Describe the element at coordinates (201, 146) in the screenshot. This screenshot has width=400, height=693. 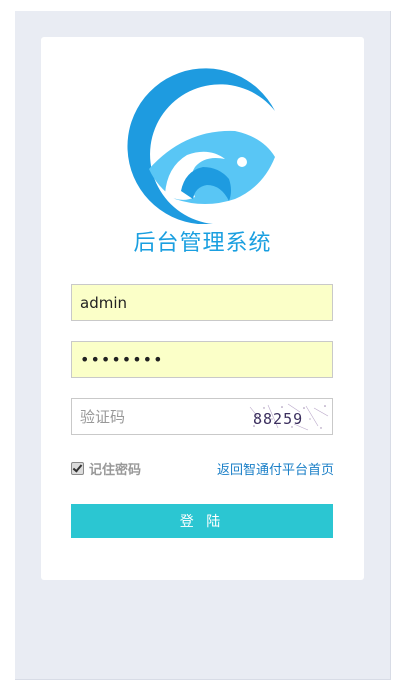
I see `fish-logo-icon` at that location.